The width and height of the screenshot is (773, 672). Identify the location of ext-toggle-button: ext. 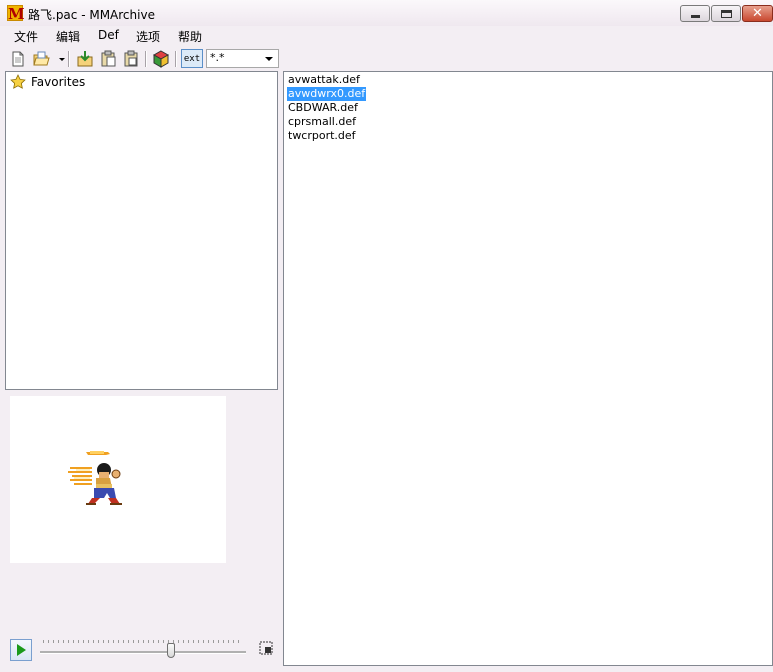
(192, 58).